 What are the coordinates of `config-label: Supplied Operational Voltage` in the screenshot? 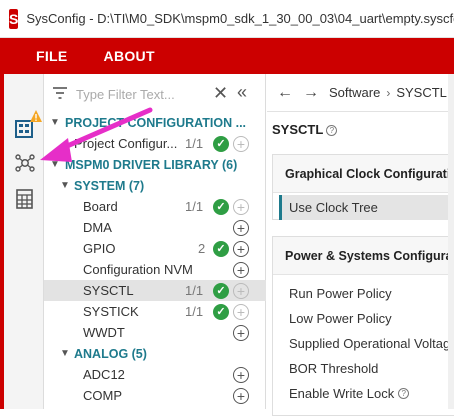 It's located at (371, 343).